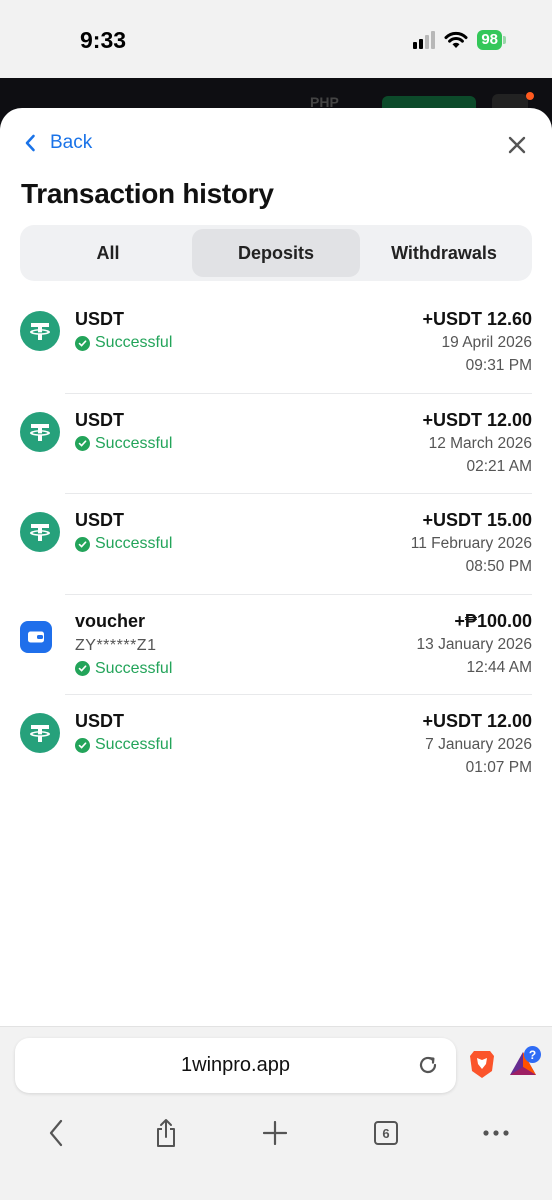 Image resolution: width=552 pixels, height=1200 pixels. I want to click on transaction-date: 12 March 2026, so click(480, 443).